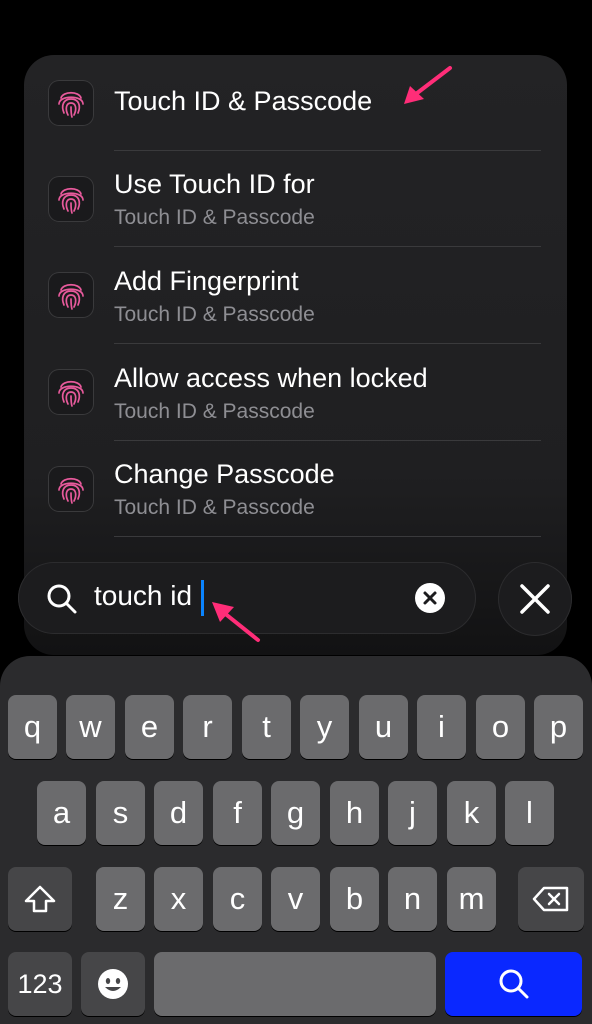  What do you see at coordinates (202, 598) in the screenshot?
I see `text-caret` at bounding box center [202, 598].